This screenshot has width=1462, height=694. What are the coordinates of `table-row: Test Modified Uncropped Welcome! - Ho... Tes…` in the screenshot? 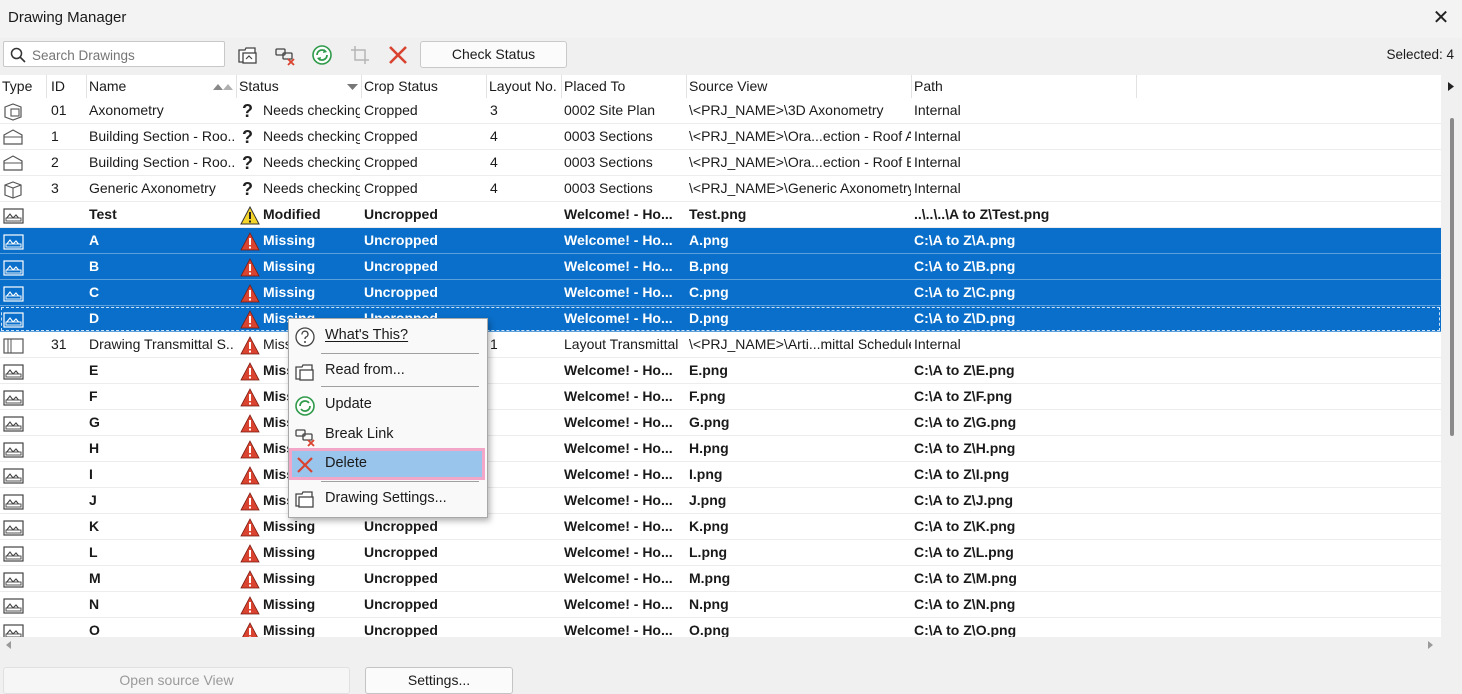 It's located at (720, 215).